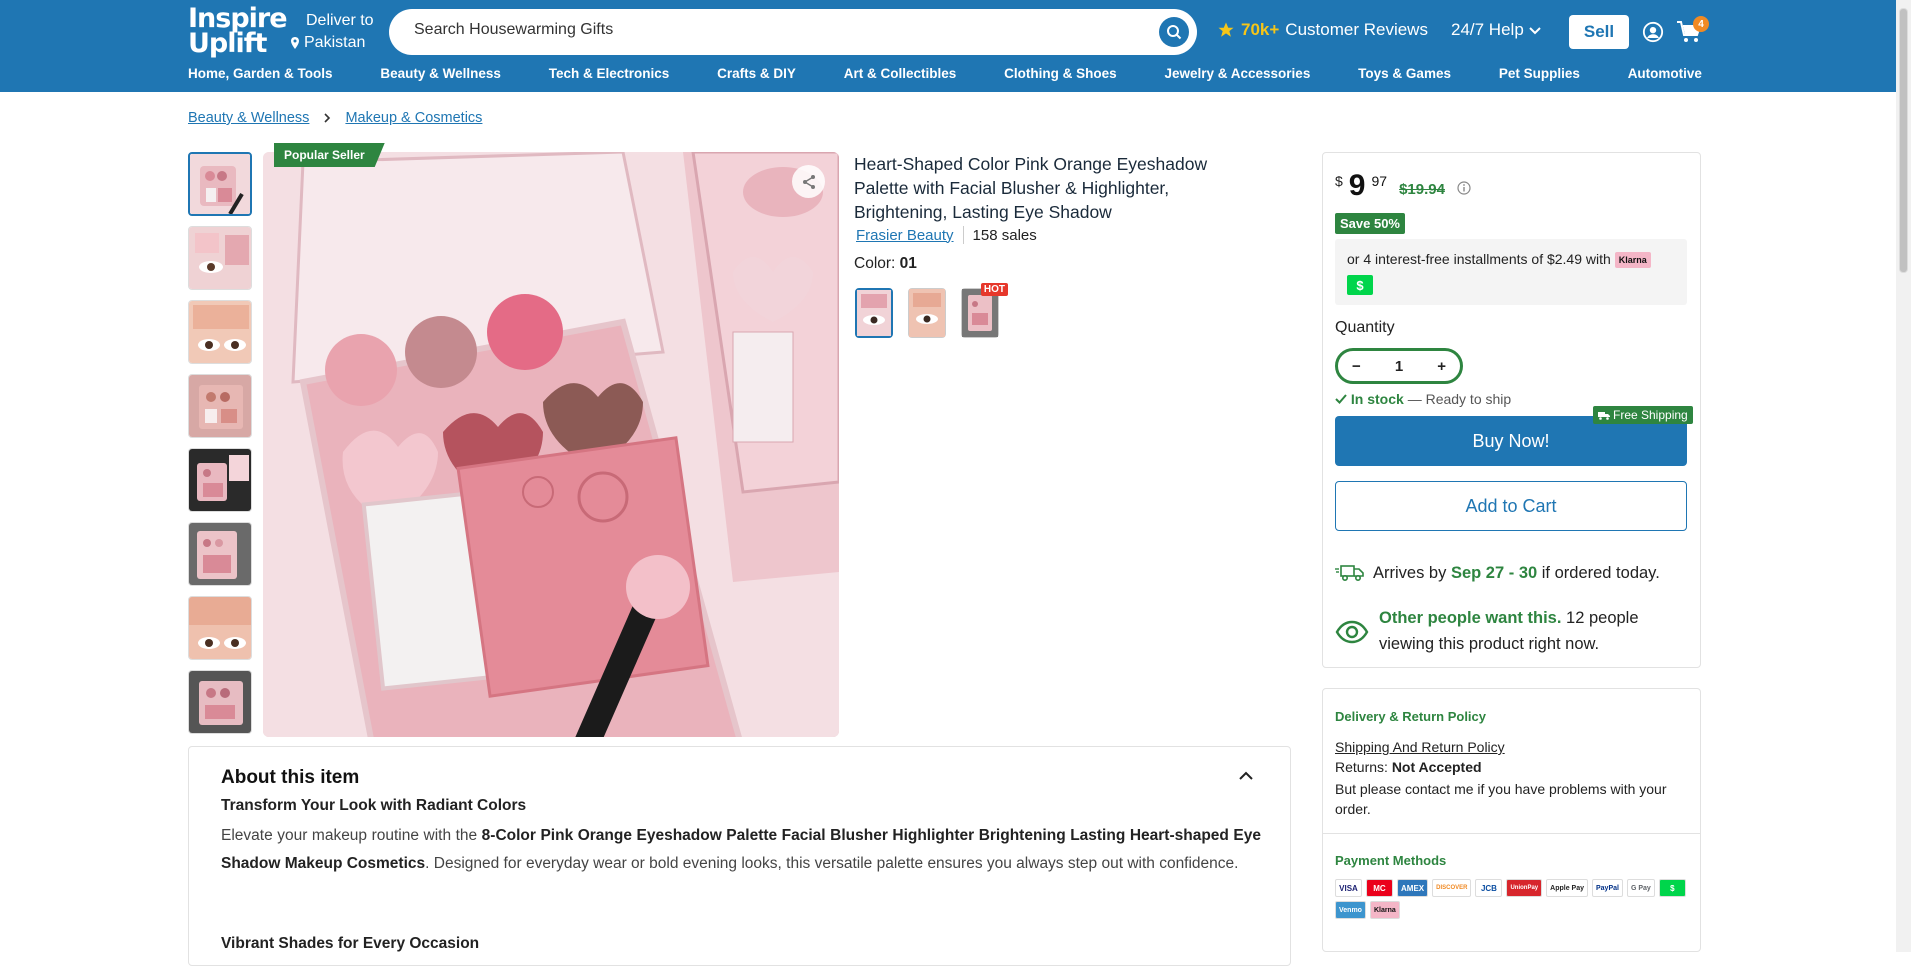  What do you see at coordinates (994, 289) in the screenshot?
I see `hot-badge: HOT` at bounding box center [994, 289].